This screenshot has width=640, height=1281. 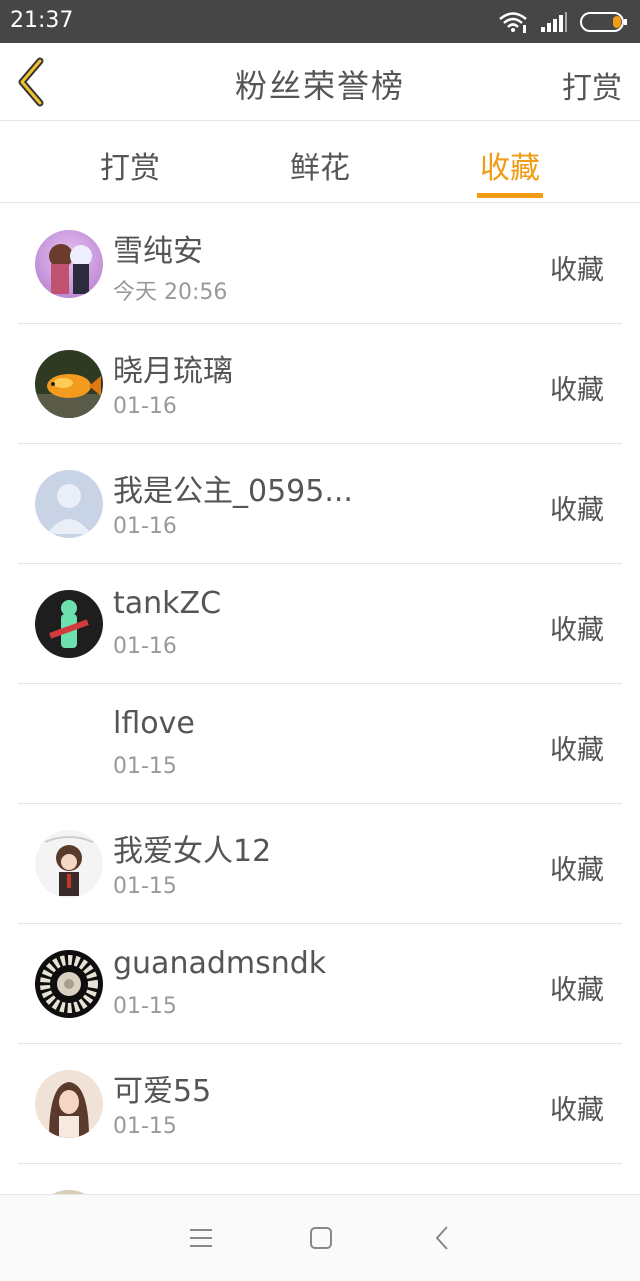 What do you see at coordinates (69, 624) in the screenshot?
I see `guitarist-avatar` at bounding box center [69, 624].